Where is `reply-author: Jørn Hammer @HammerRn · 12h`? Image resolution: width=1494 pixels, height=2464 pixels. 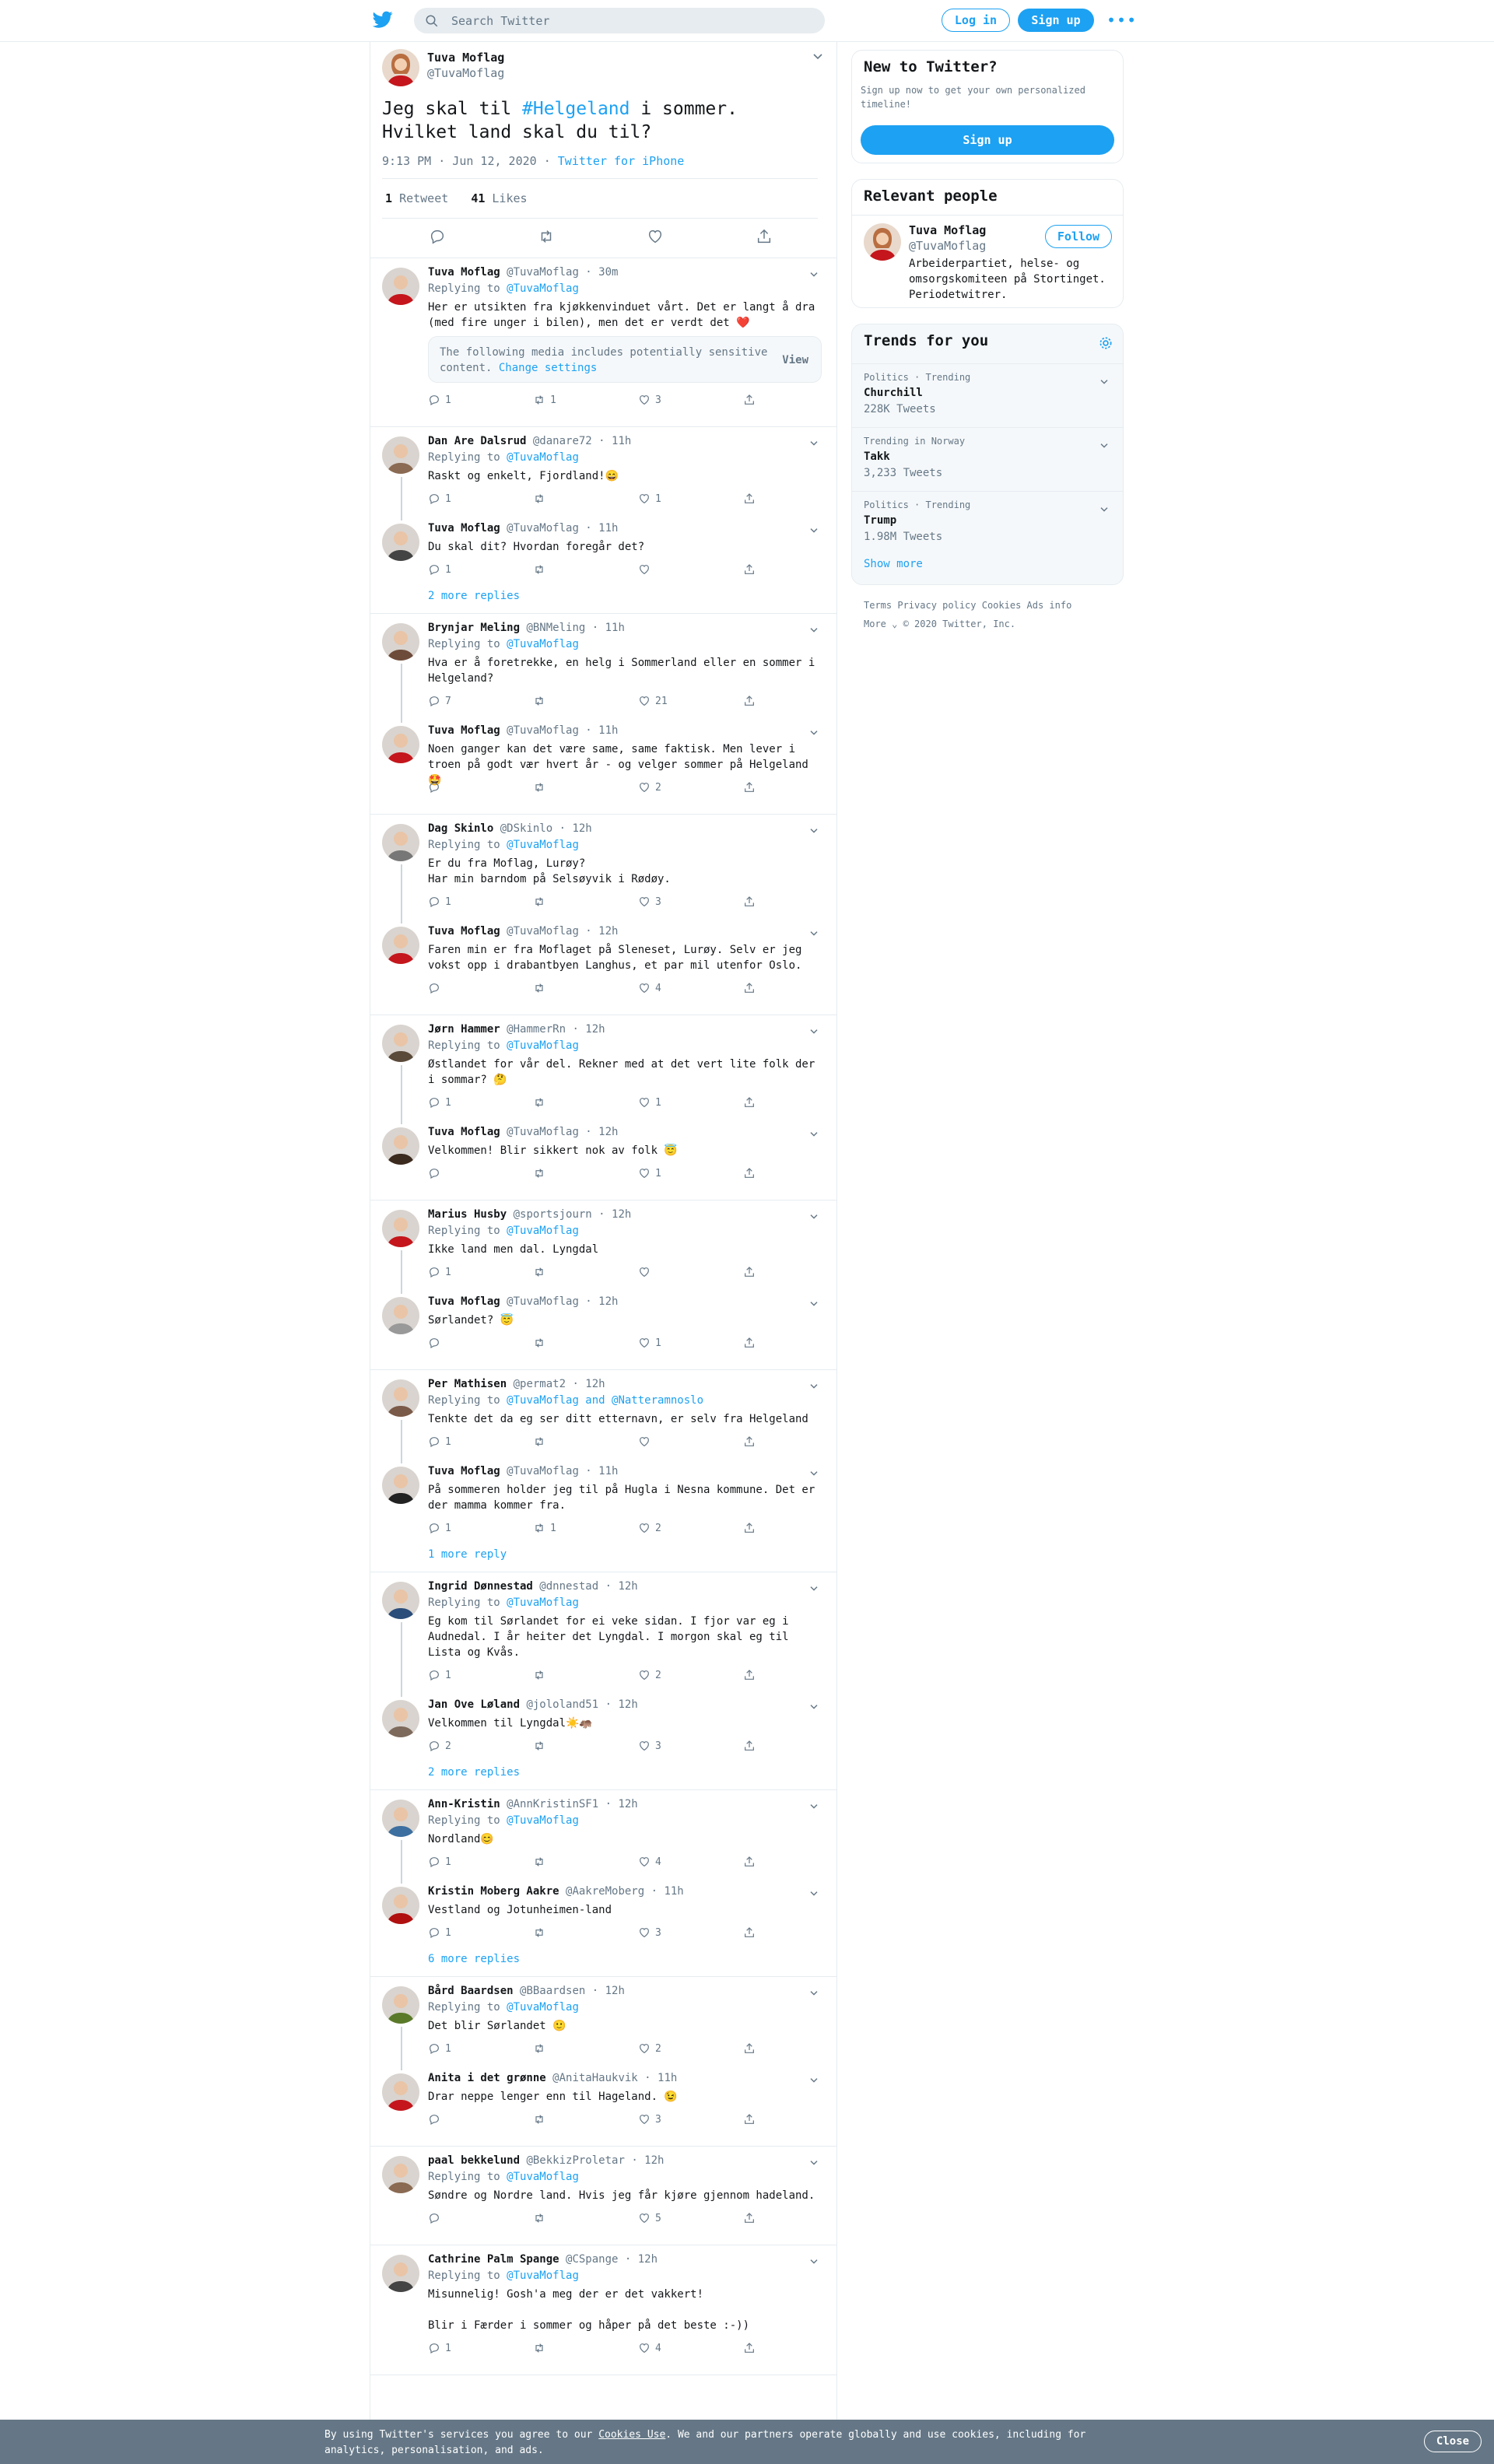 reply-author: Jørn Hammer @HammerRn · 12h is located at coordinates (516, 1029).